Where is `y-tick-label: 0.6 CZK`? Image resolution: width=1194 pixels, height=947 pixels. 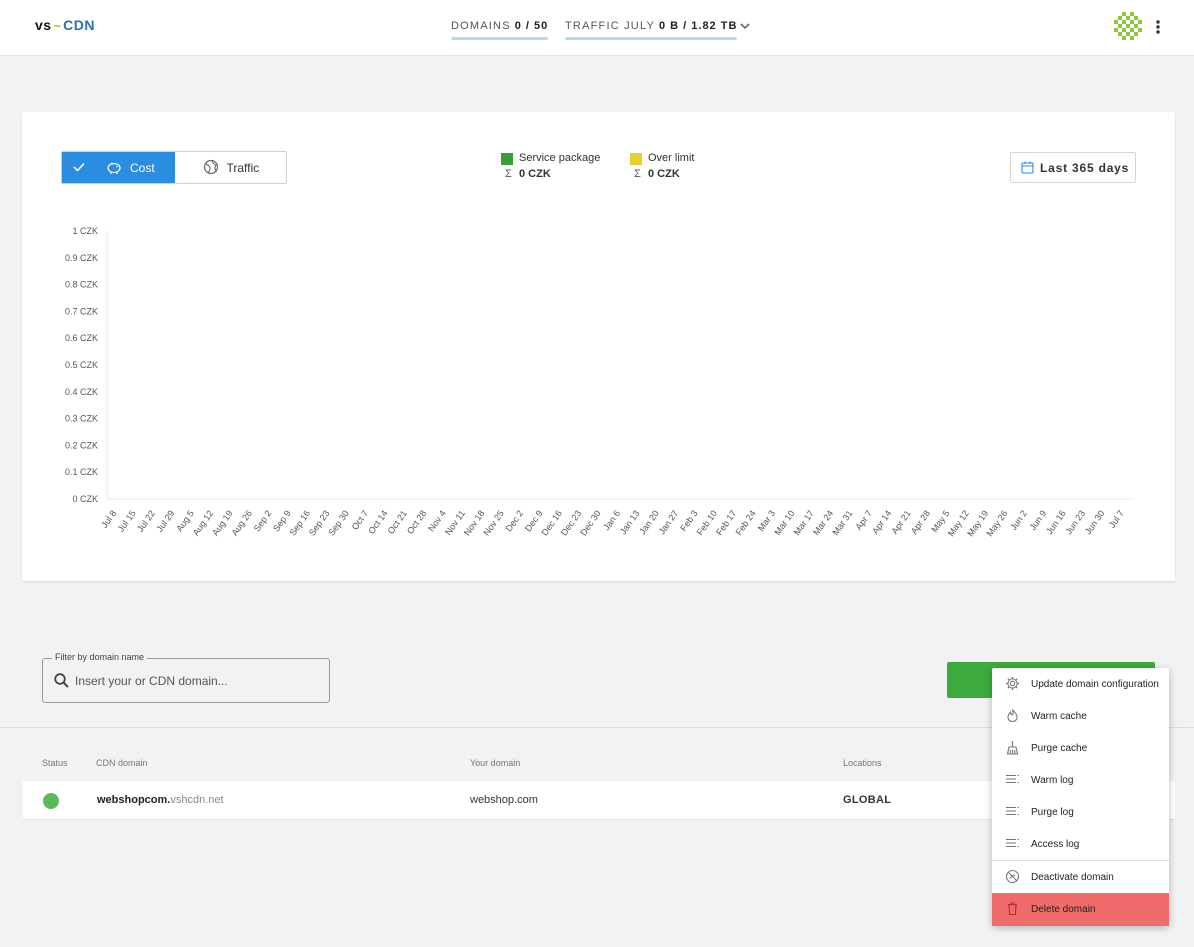 y-tick-label: 0.6 CZK is located at coordinates (81, 338).